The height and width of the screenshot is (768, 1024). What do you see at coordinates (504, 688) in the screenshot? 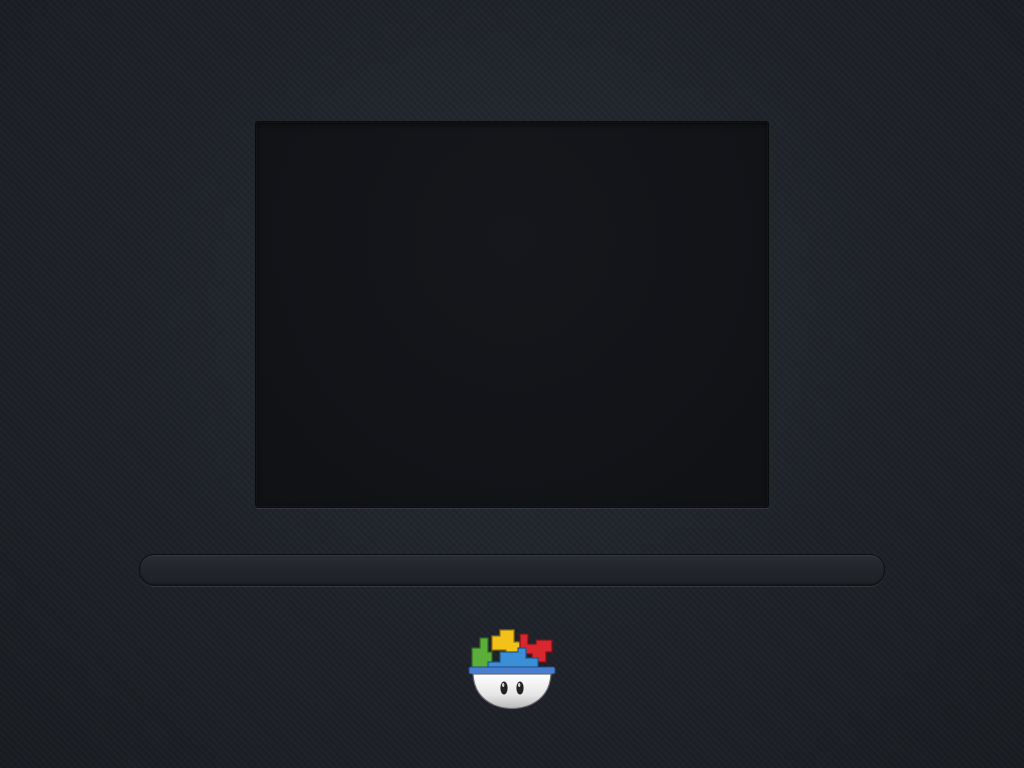
I see `logo-left-eye` at bounding box center [504, 688].